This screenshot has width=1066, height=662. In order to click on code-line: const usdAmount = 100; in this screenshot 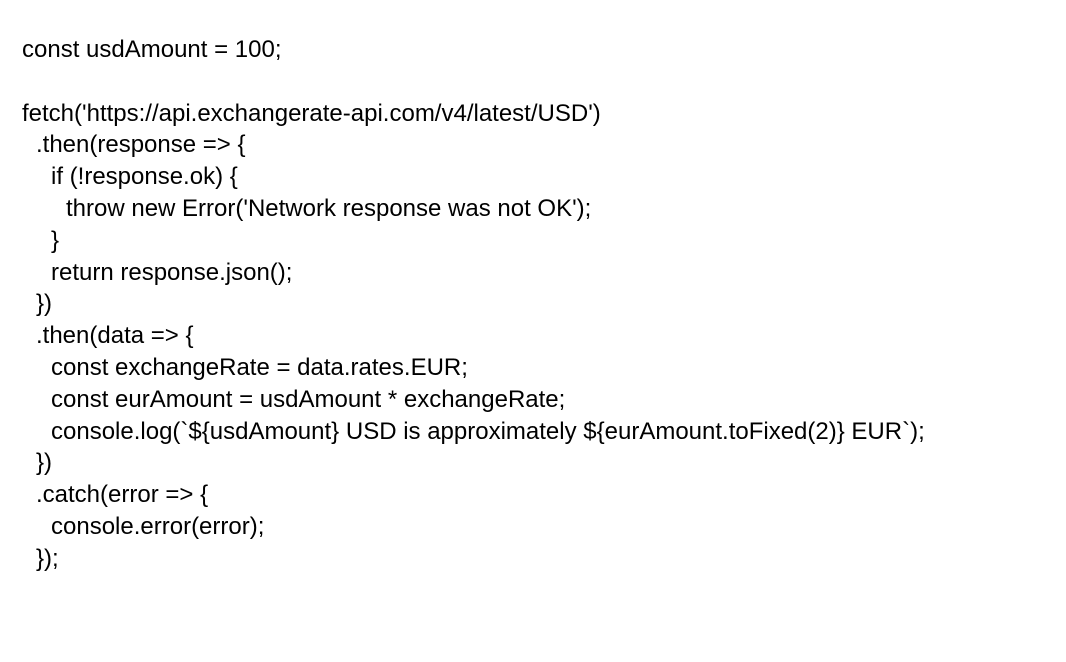, I will do `click(152, 49)`.